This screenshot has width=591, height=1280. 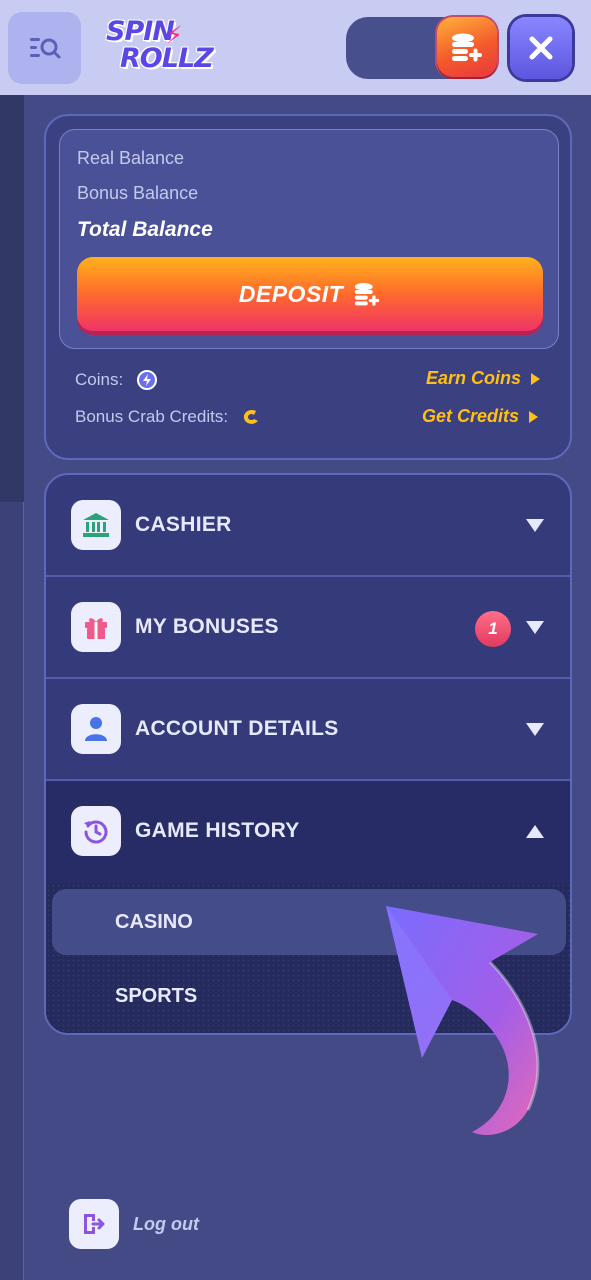 I want to click on background-page-dark, so click(x=12, y=298).